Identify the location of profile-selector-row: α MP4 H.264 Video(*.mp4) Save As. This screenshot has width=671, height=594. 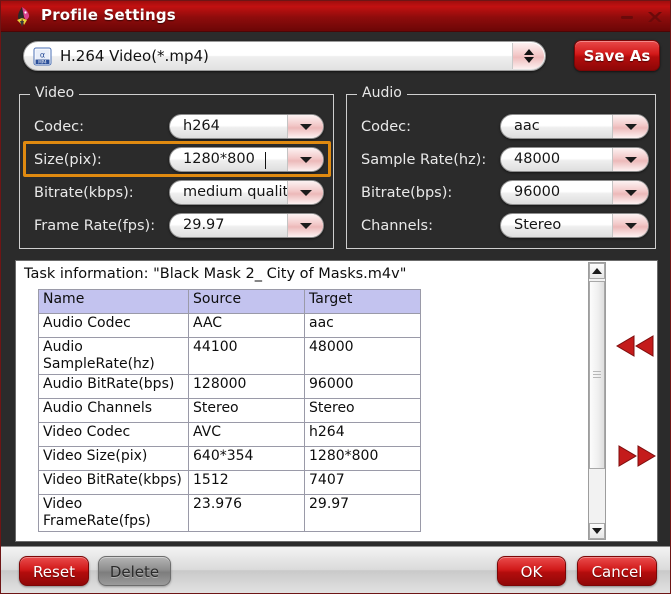
(335, 56).